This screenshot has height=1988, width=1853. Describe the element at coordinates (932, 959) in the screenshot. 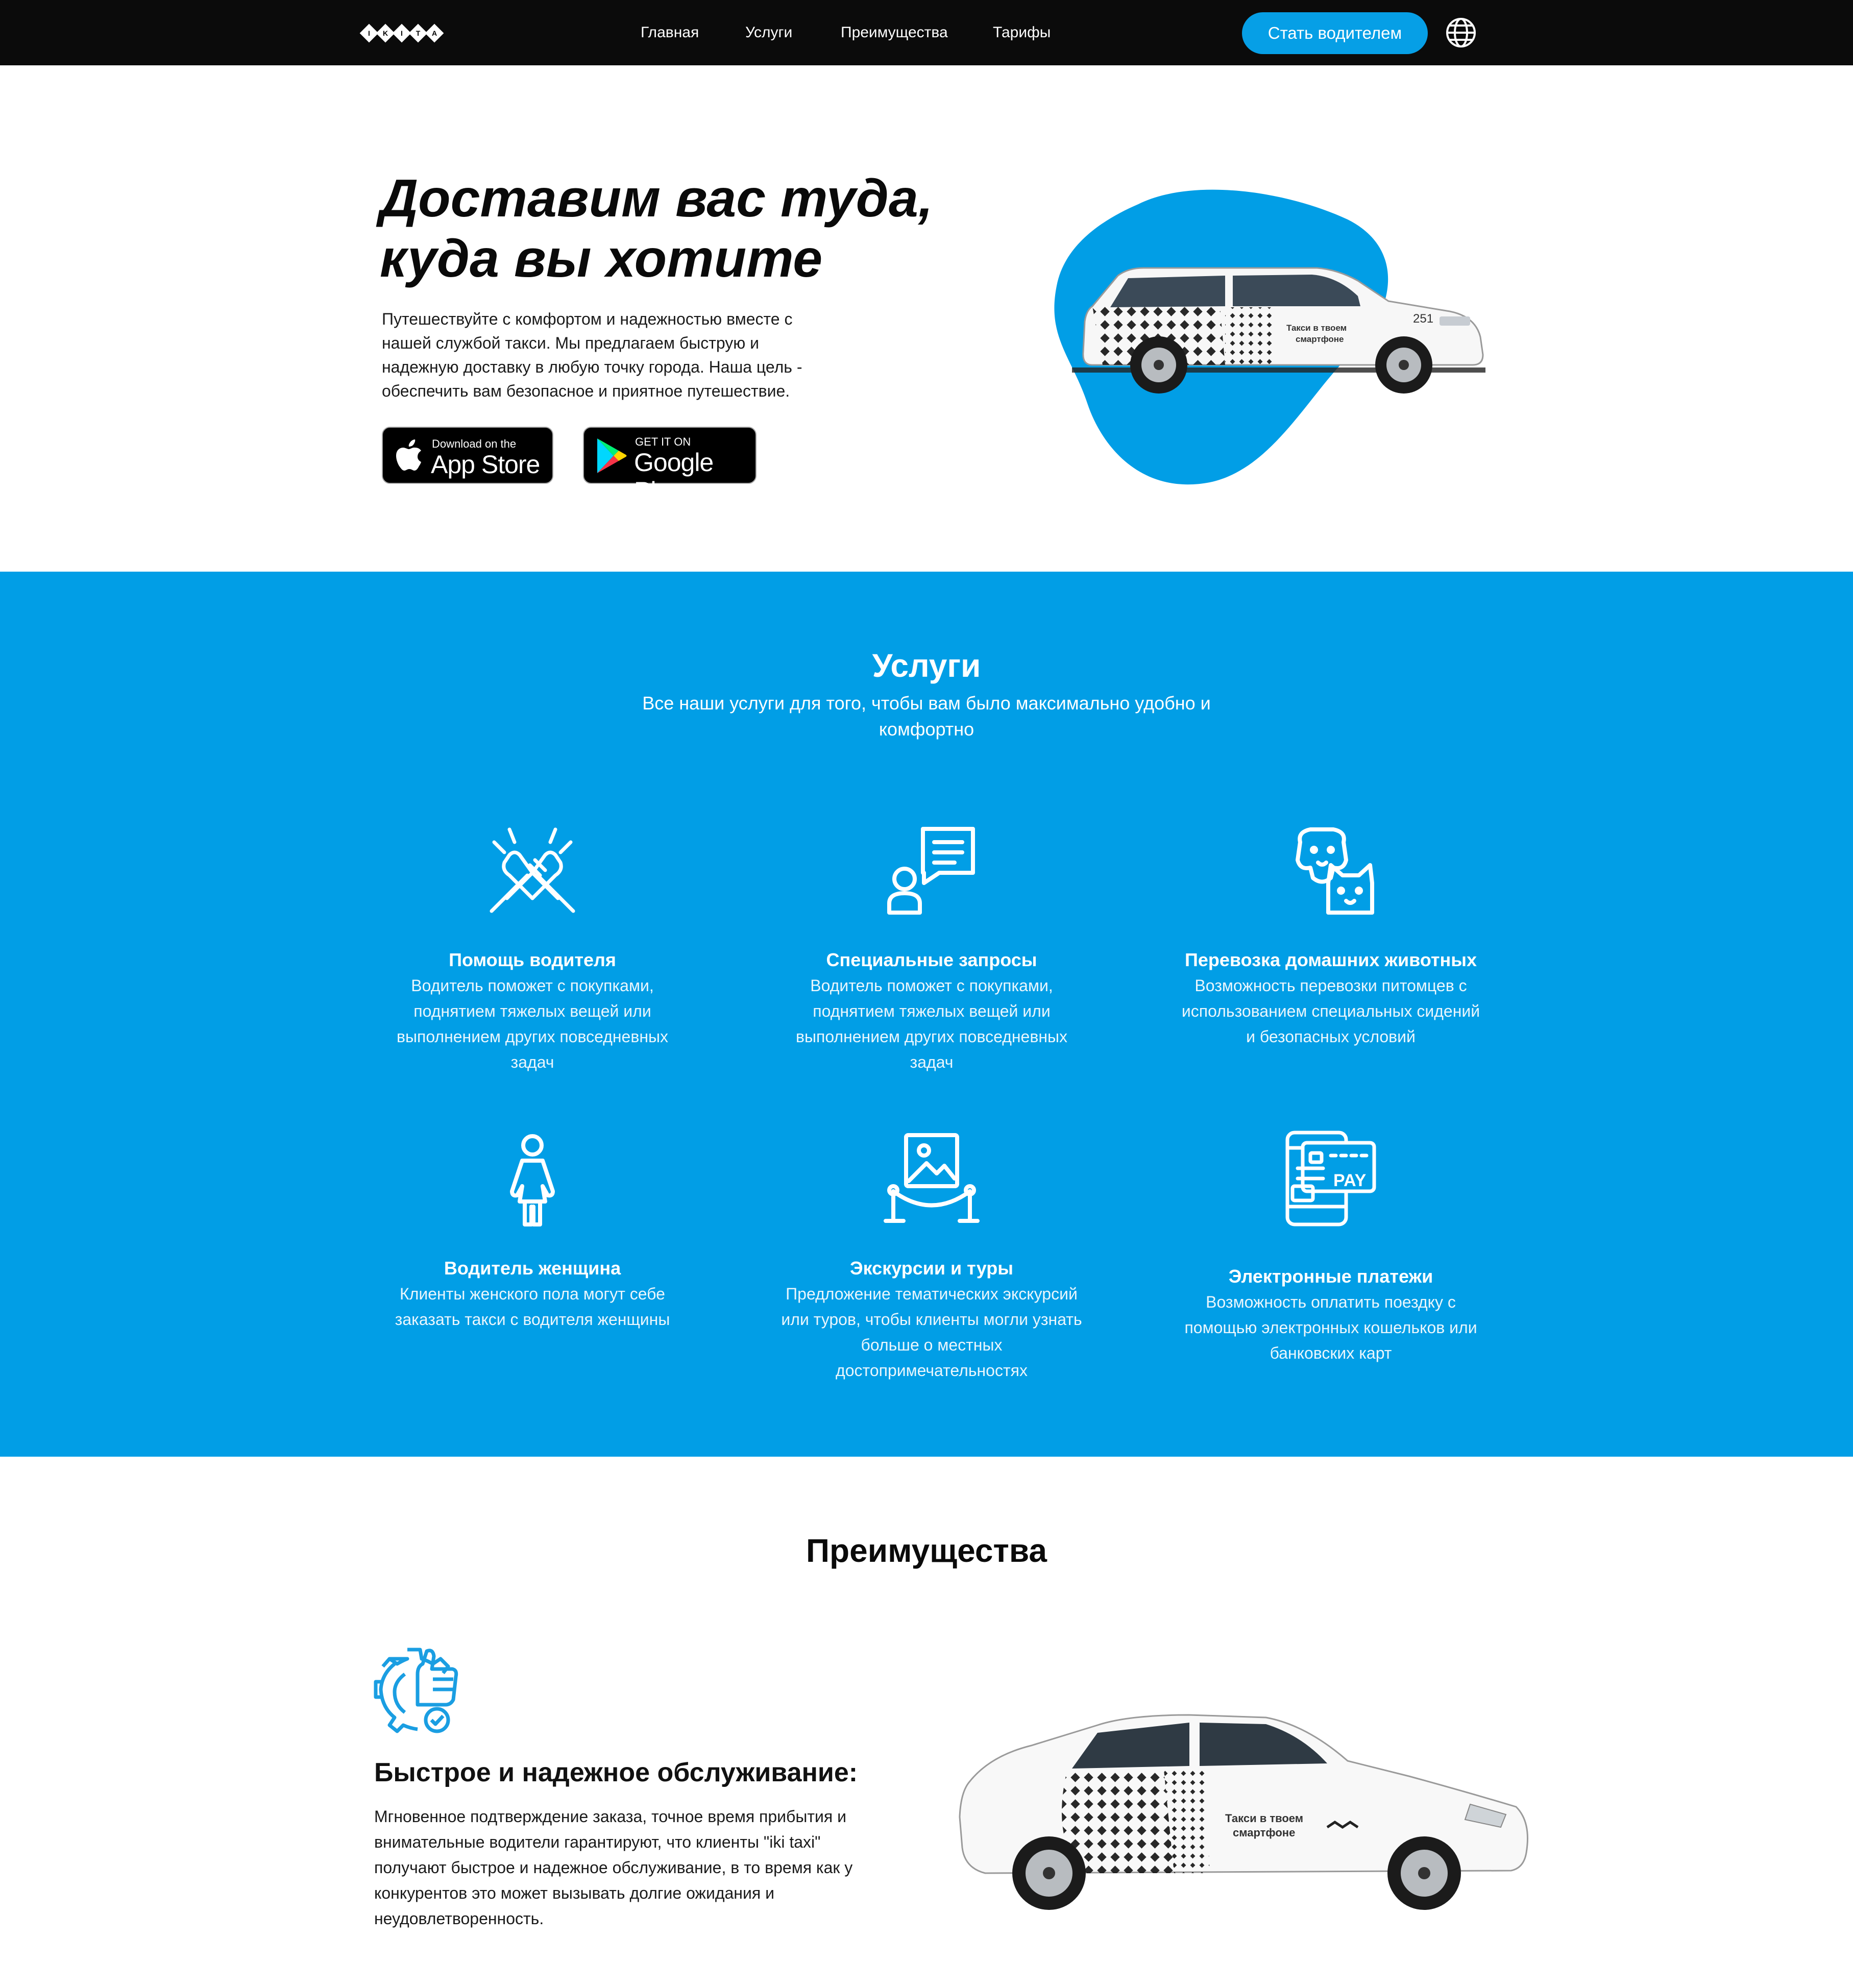

I see `service-title: Специальные запросы` at that location.